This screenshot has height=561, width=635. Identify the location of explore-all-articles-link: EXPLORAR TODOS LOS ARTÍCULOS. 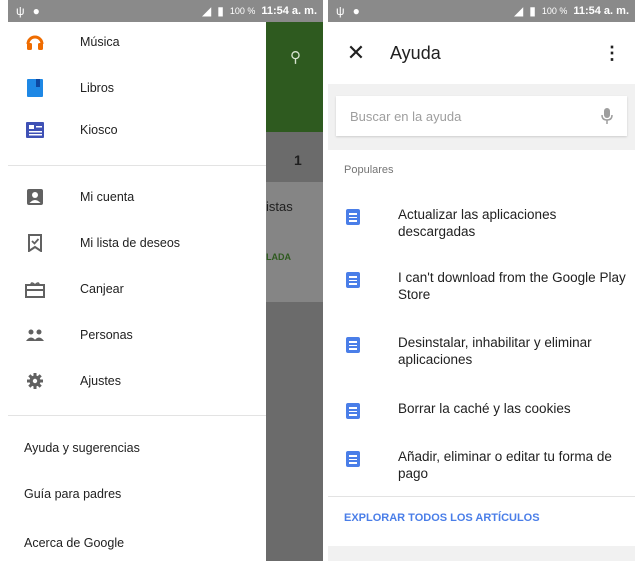
(442, 518).